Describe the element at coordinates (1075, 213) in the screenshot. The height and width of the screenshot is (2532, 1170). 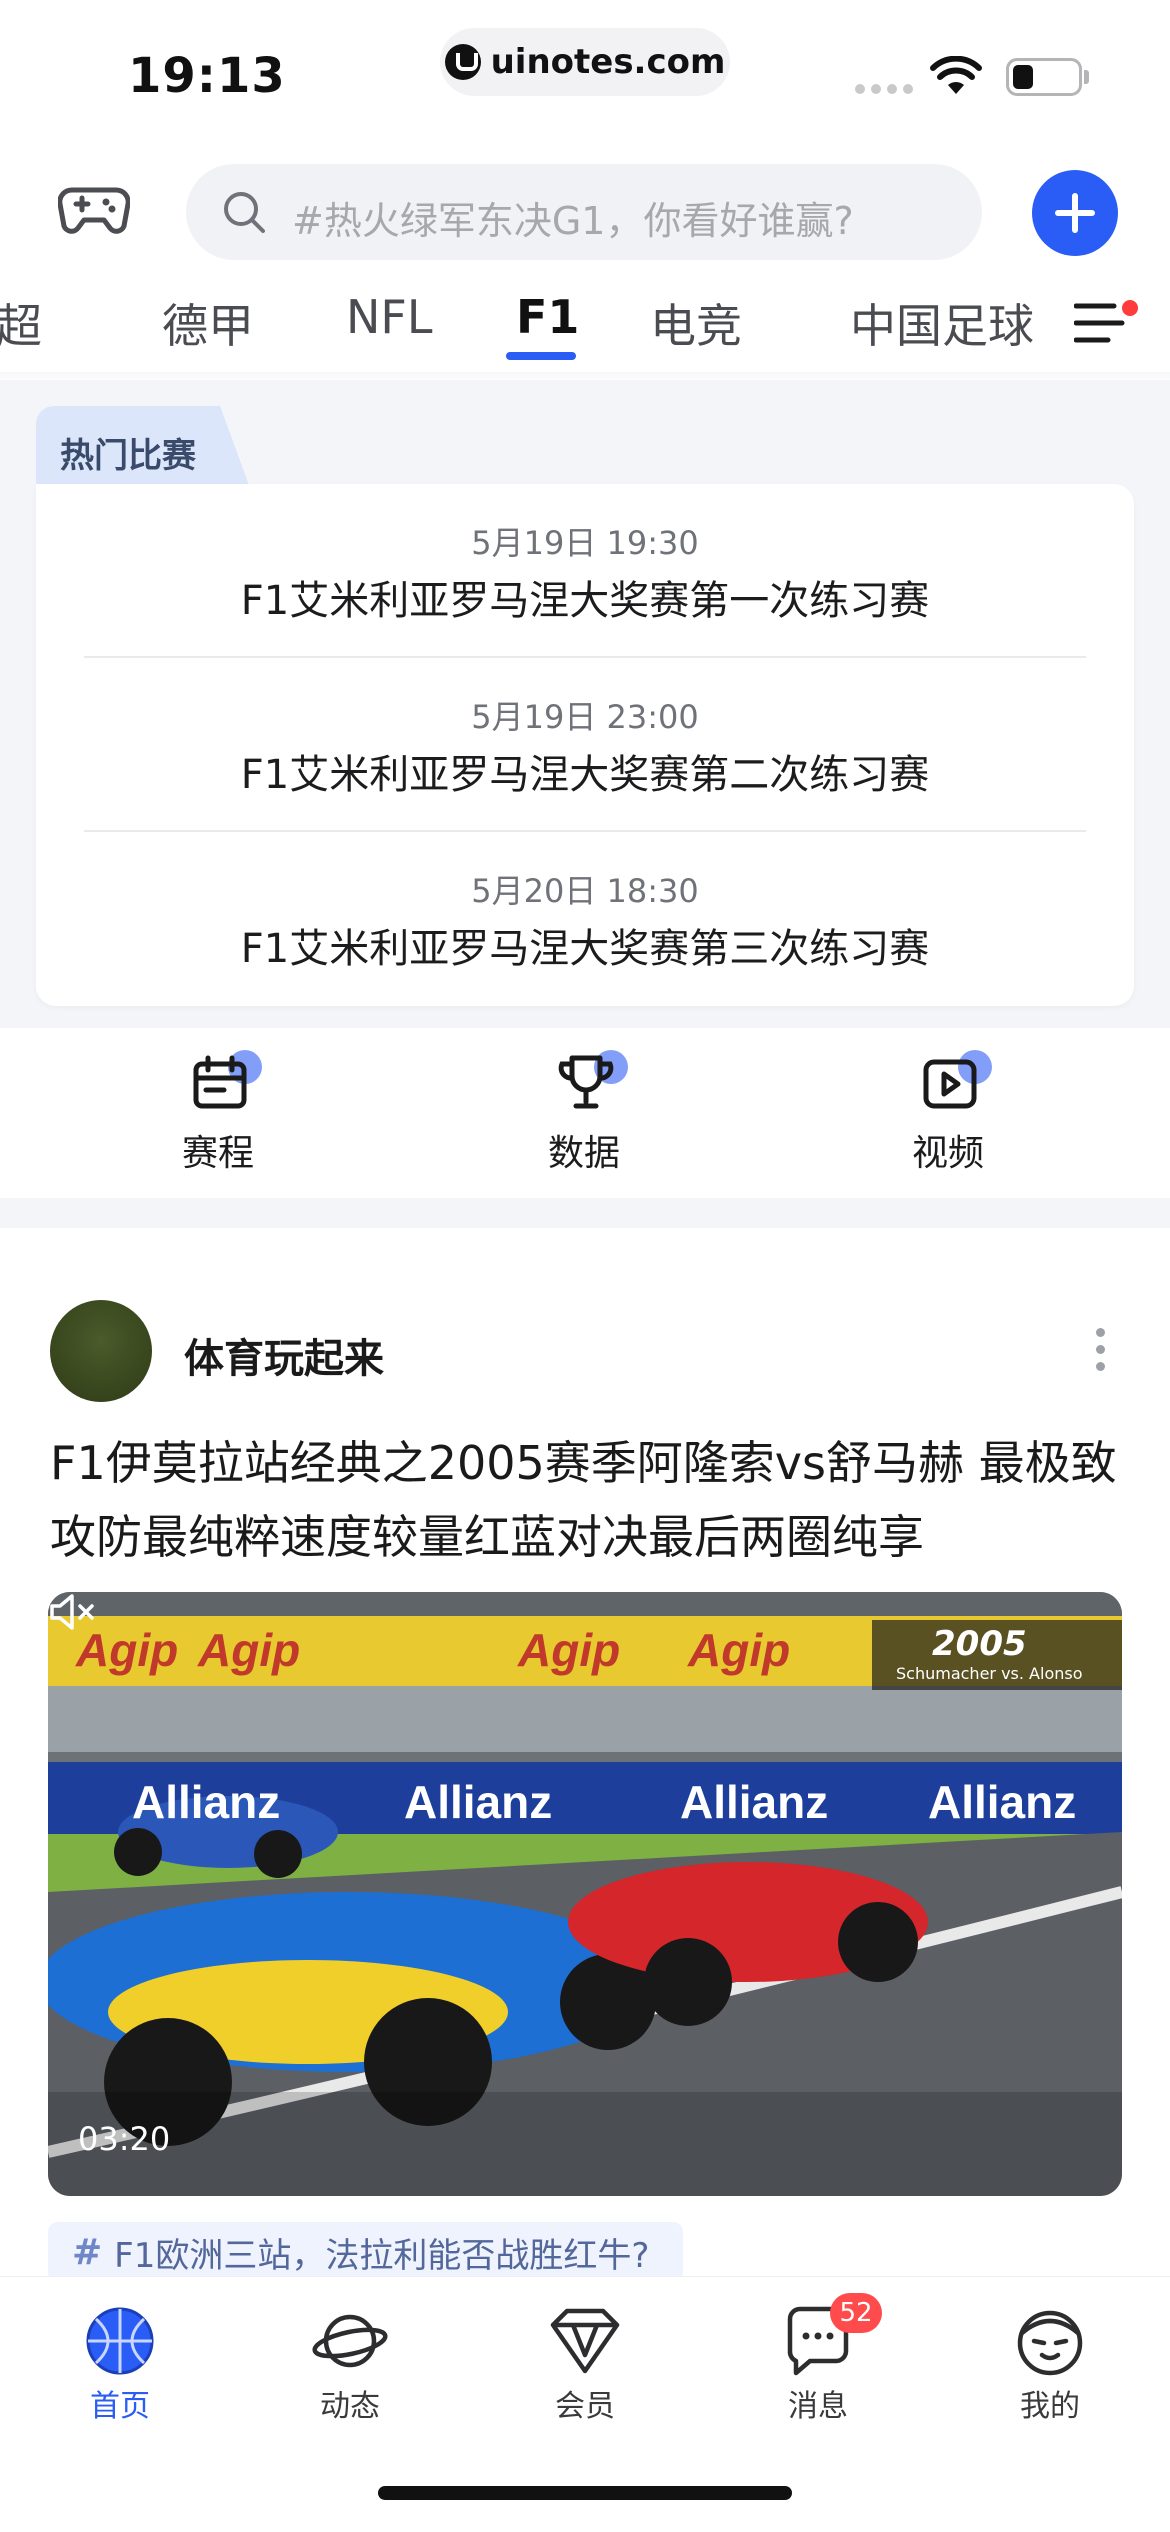
I see `add-button` at that location.